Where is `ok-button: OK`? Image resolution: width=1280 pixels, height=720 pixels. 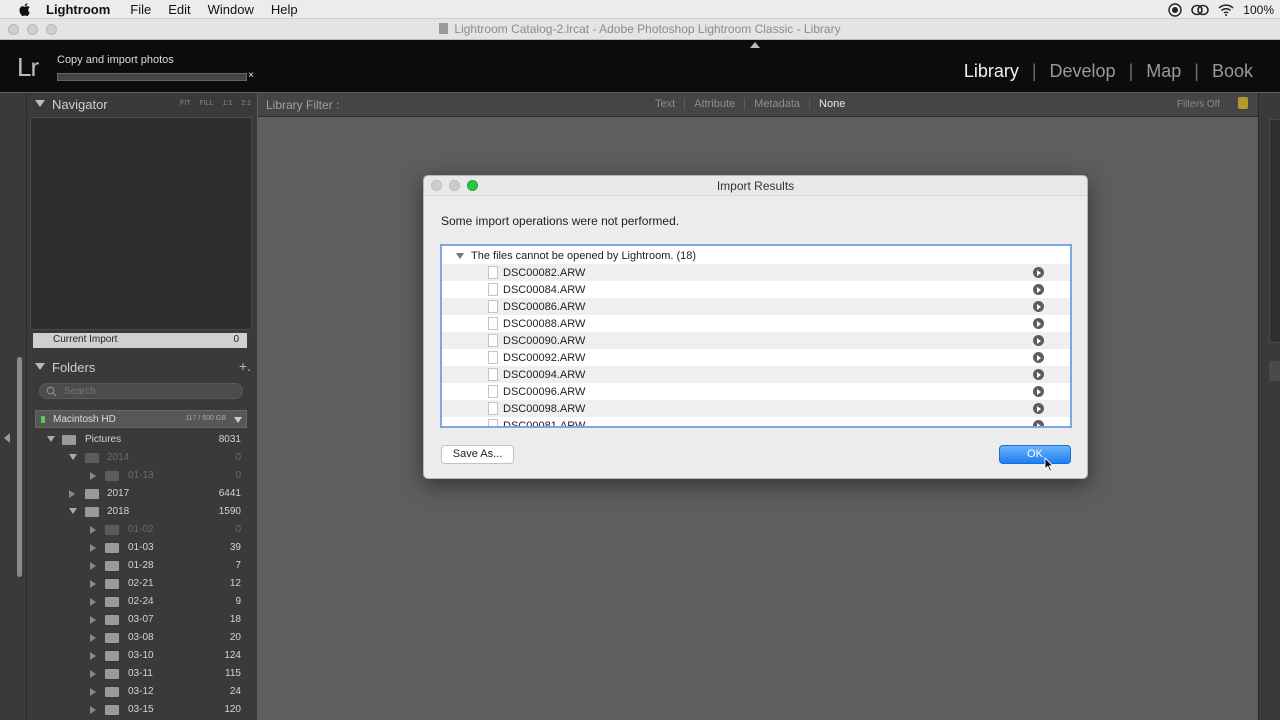 ok-button: OK is located at coordinates (1035, 454).